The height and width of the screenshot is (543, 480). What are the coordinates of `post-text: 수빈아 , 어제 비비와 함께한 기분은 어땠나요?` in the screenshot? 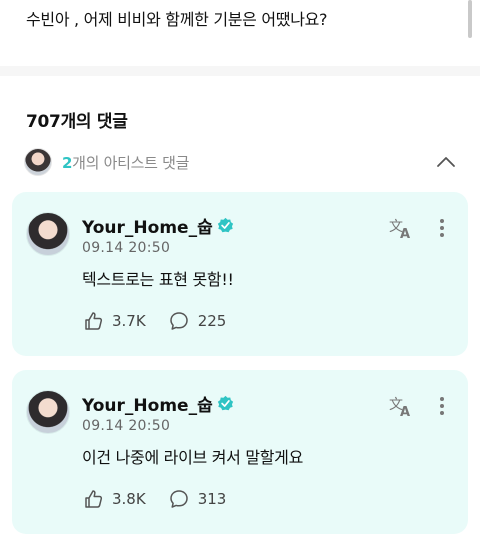 It's located at (177, 19).